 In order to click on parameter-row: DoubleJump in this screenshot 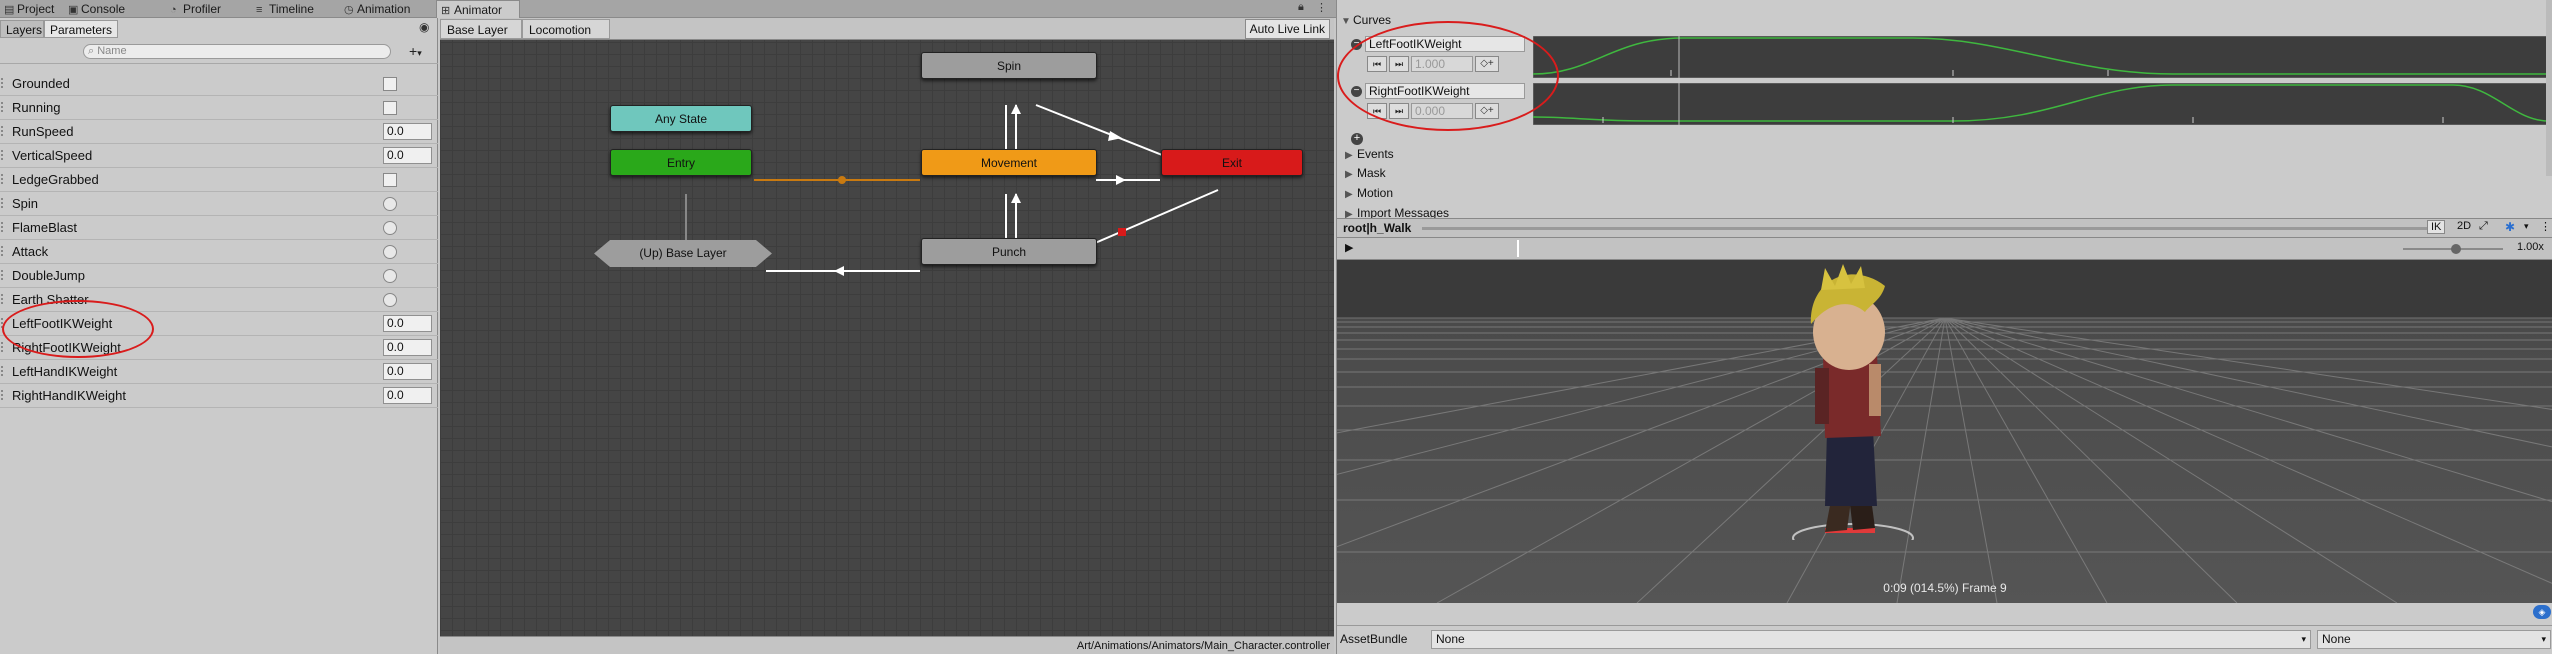, I will do `click(219, 276)`.